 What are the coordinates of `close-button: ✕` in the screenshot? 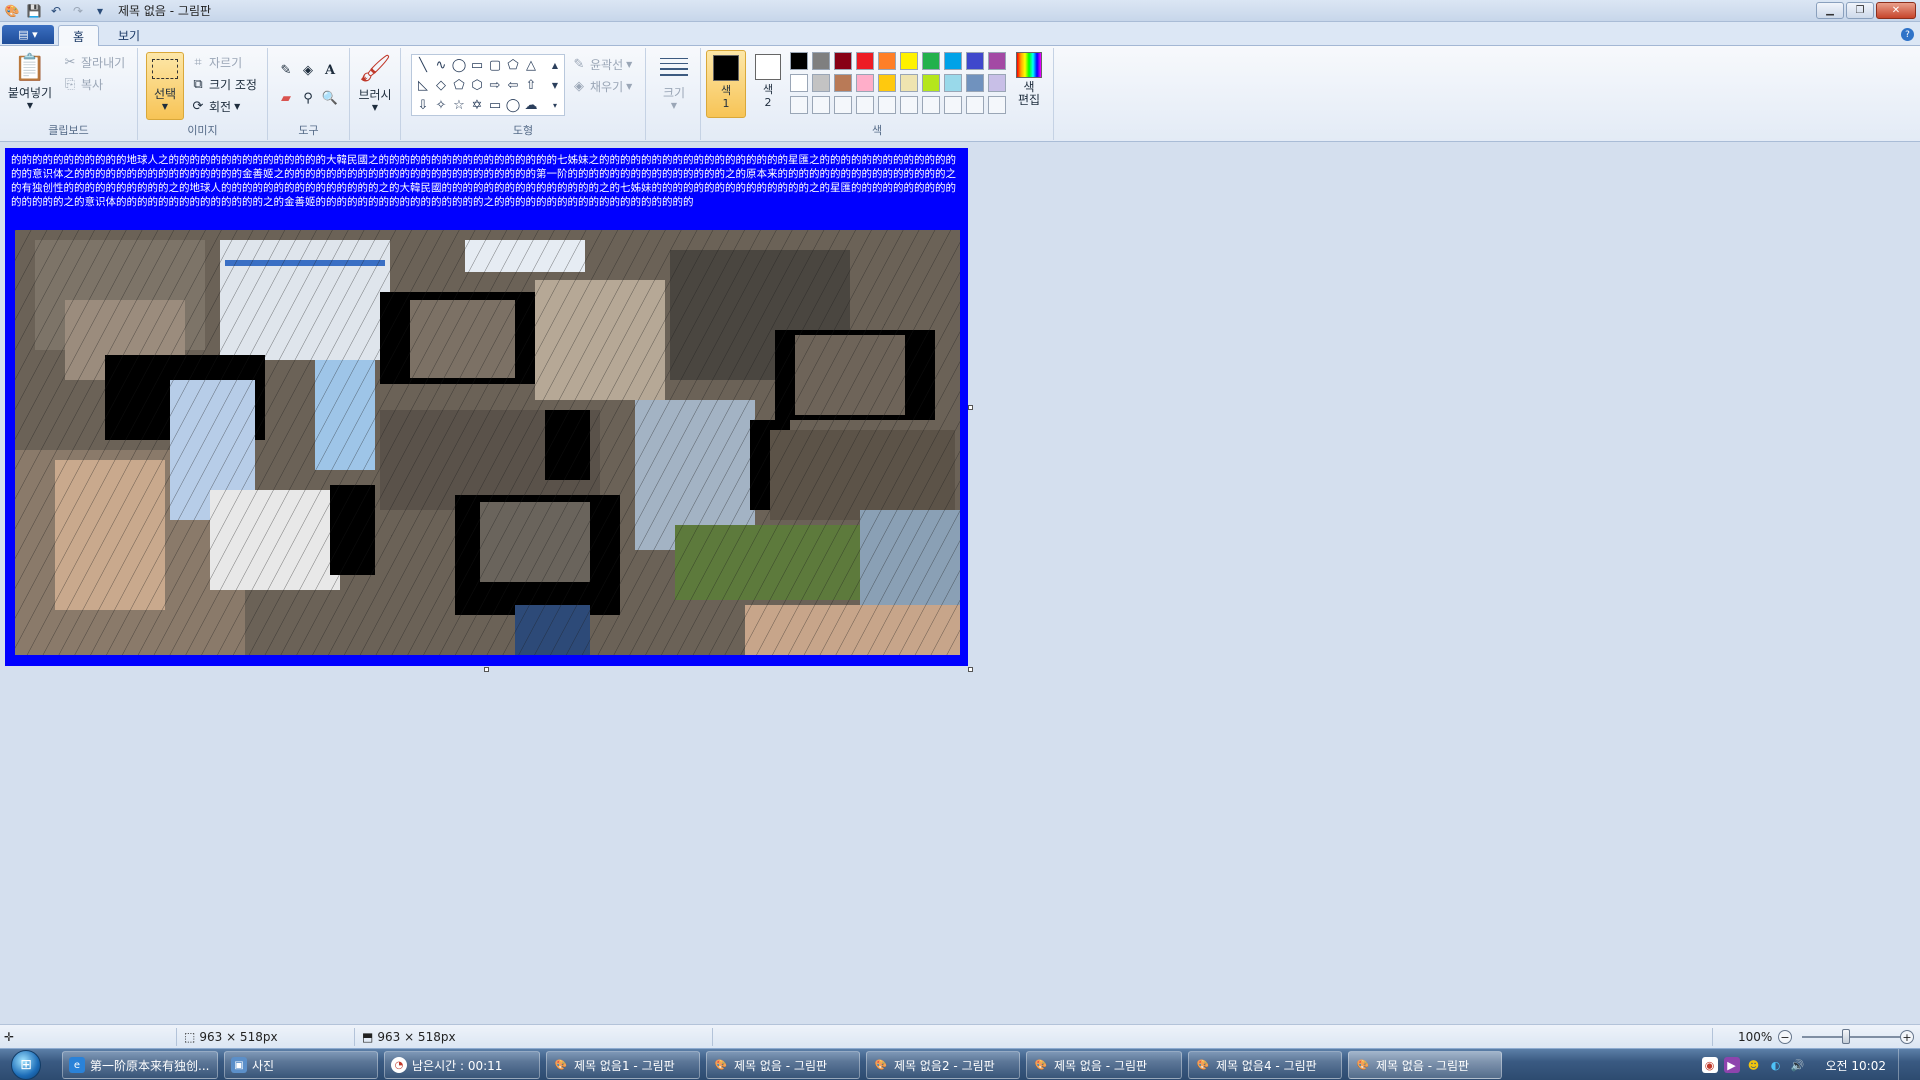 It's located at (1896, 10).